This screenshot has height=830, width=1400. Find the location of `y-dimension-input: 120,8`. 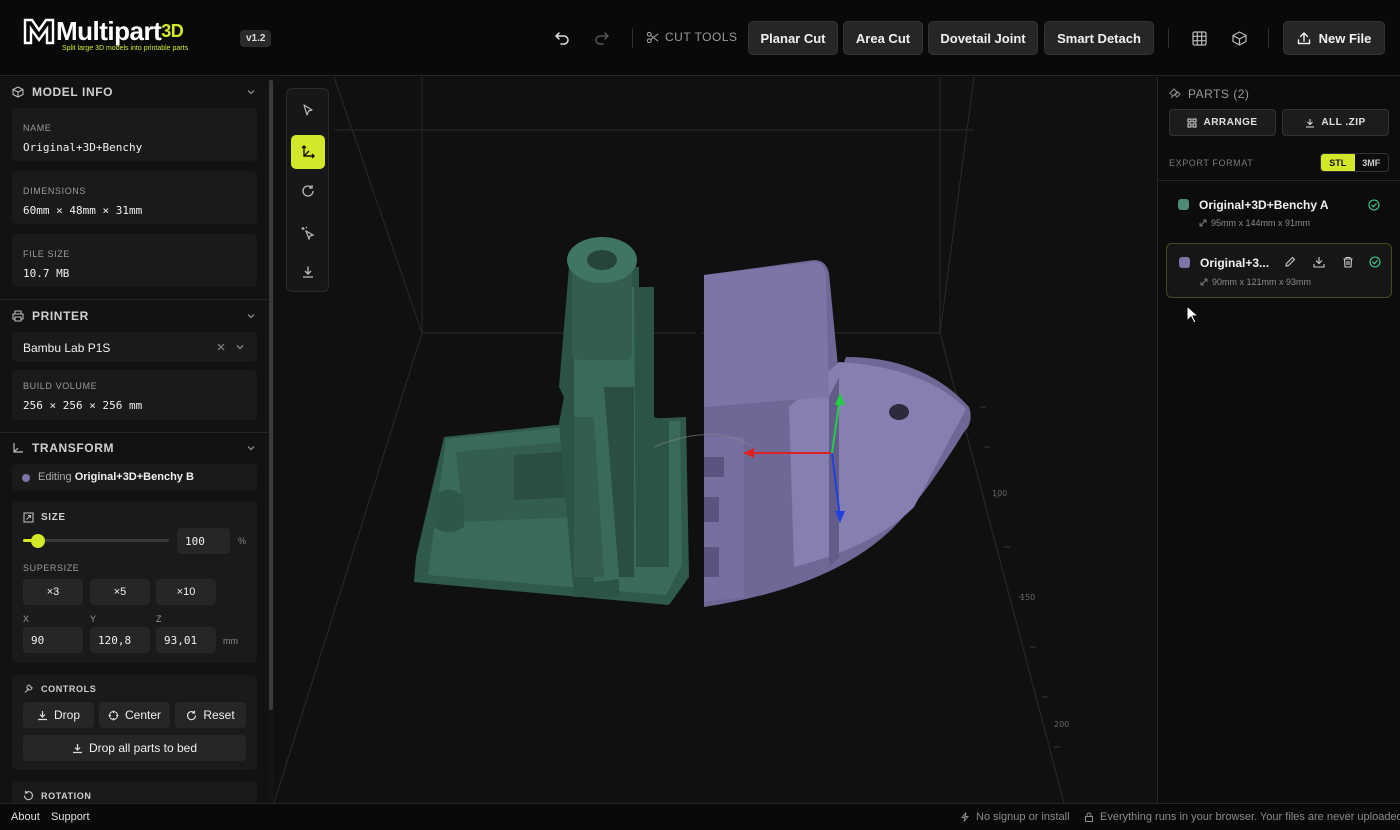

y-dimension-input: 120,8 is located at coordinates (120, 640).